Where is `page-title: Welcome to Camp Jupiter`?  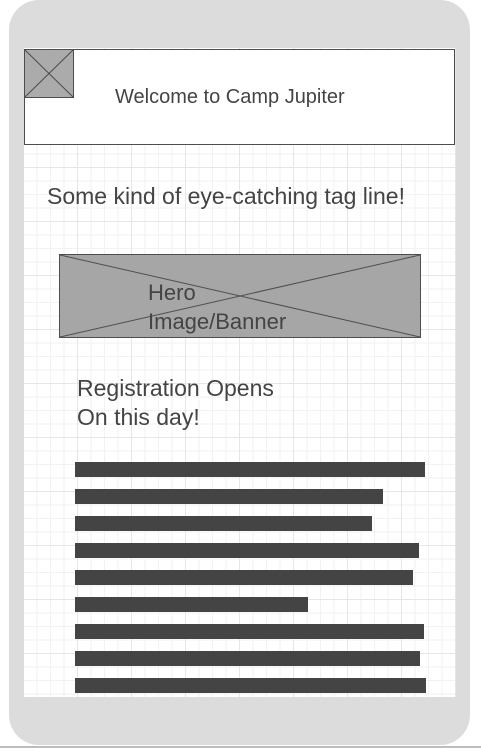
page-title: Welcome to Camp Jupiter is located at coordinates (230, 97).